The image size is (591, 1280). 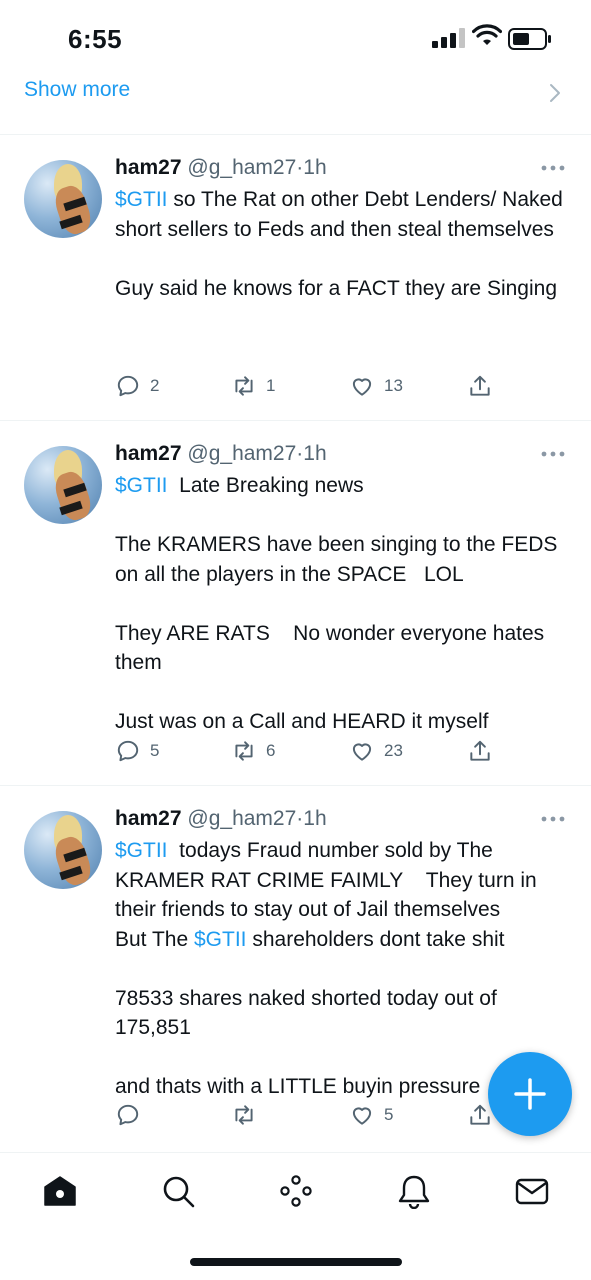 What do you see at coordinates (155, 385) in the screenshot?
I see `reply-count: 2` at bounding box center [155, 385].